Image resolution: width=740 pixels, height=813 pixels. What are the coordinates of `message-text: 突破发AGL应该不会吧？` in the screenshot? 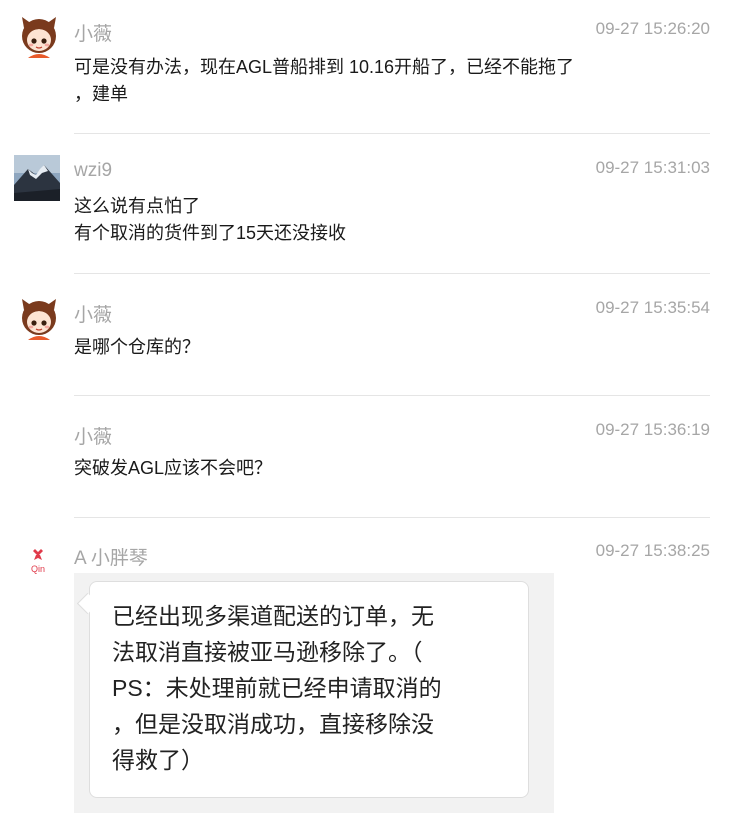 It's located at (173, 468).